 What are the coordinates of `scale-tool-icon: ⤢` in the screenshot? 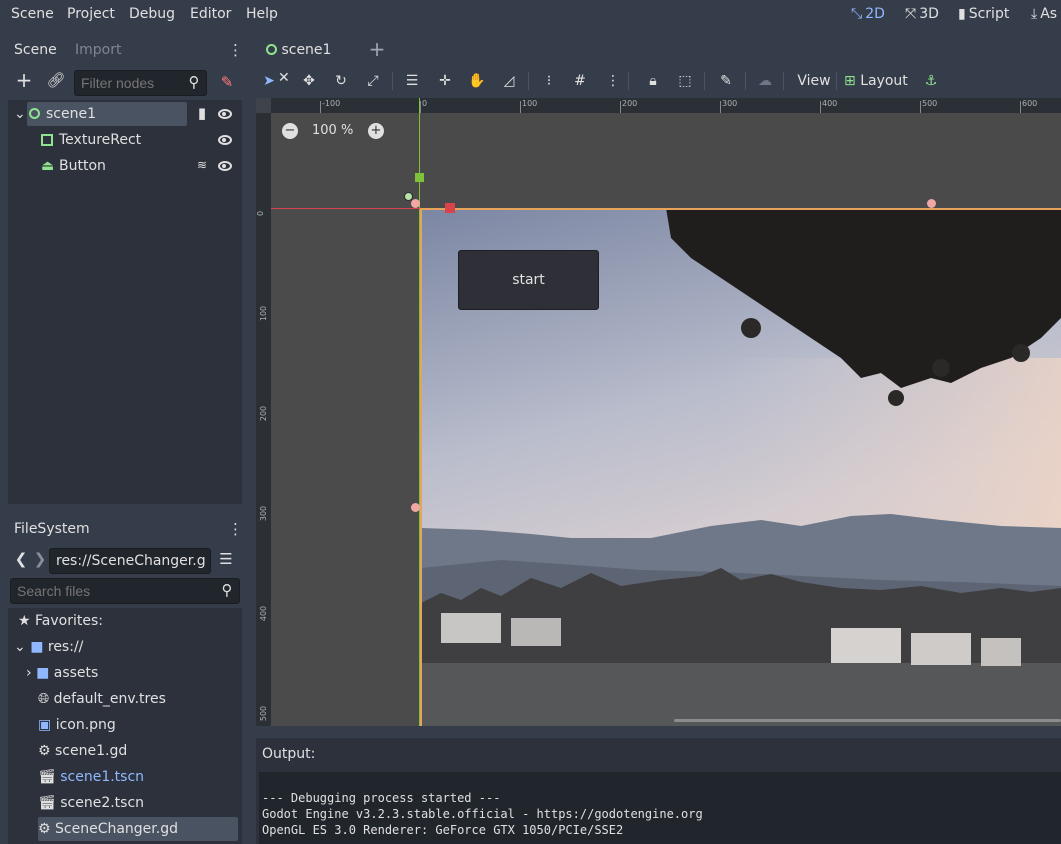 It's located at (373, 81).